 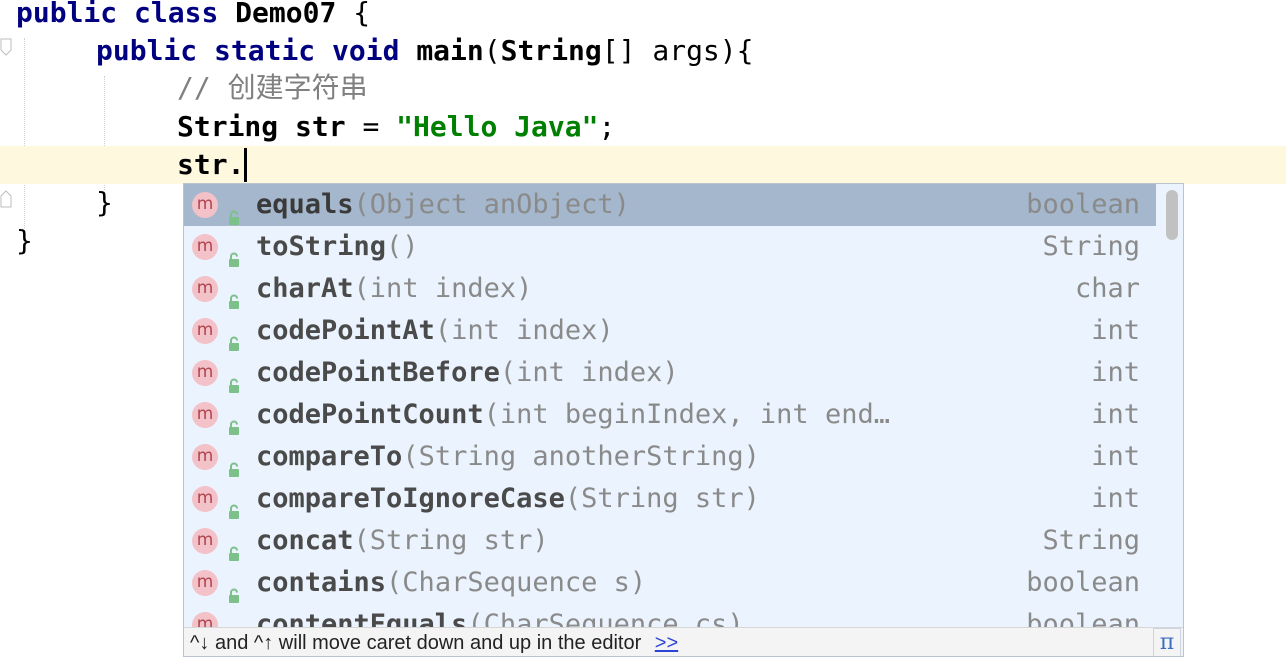 What do you see at coordinates (321, 246) in the screenshot?
I see `completion-item-name: toString` at bounding box center [321, 246].